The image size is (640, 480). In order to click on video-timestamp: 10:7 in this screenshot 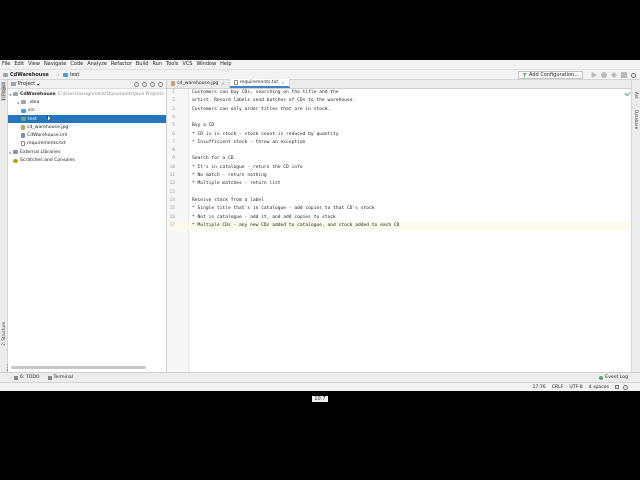, I will do `click(320, 399)`.